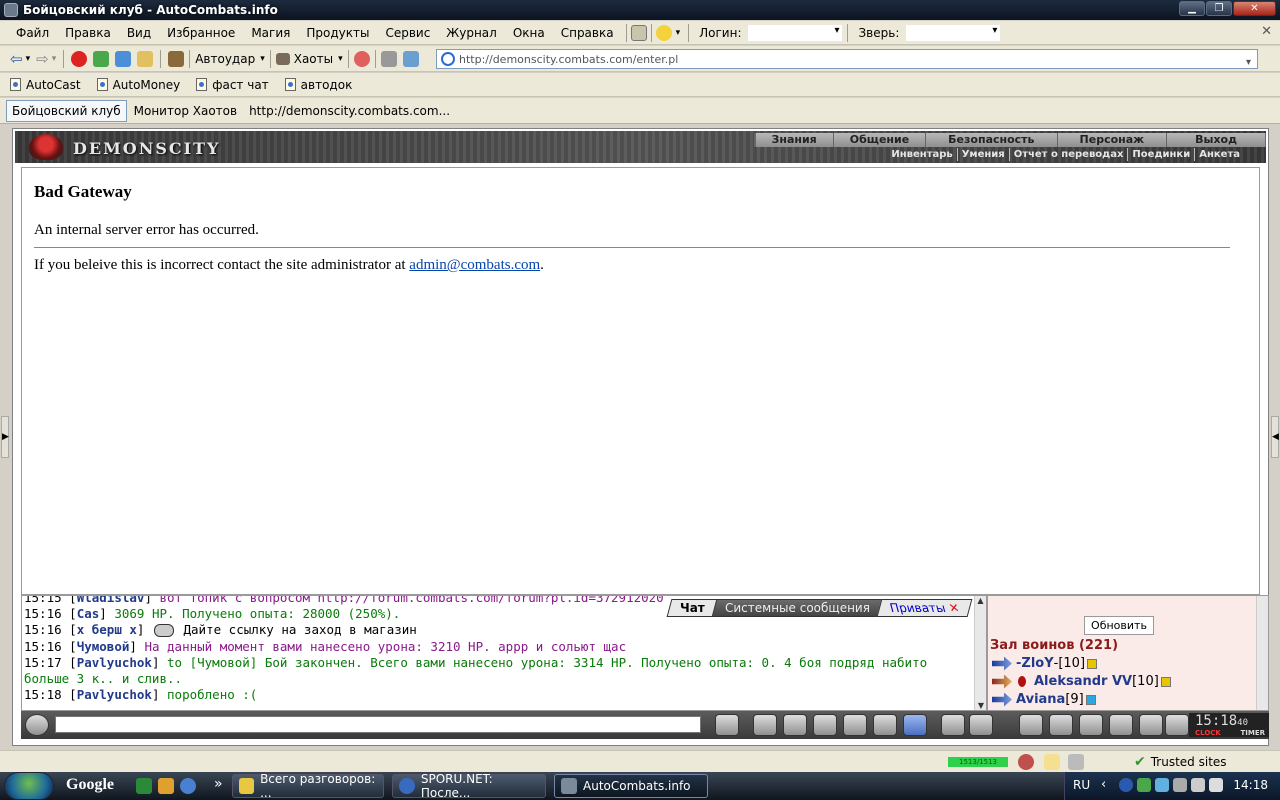  Describe the element at coordinates (1103, 784) in the screenshot. I see `show-hidden-icons: ‹` at that location.